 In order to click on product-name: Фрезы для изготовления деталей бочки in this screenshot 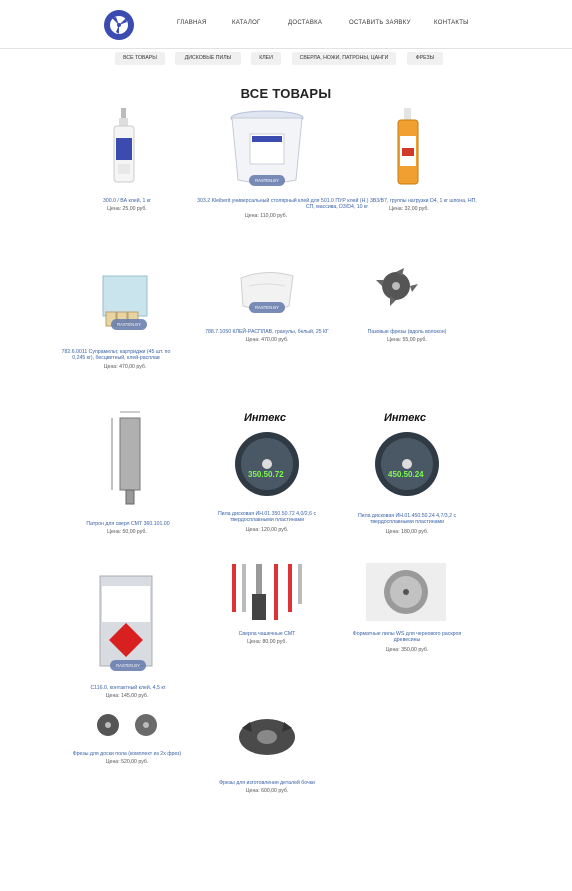, I will do `click(267, 783)`.